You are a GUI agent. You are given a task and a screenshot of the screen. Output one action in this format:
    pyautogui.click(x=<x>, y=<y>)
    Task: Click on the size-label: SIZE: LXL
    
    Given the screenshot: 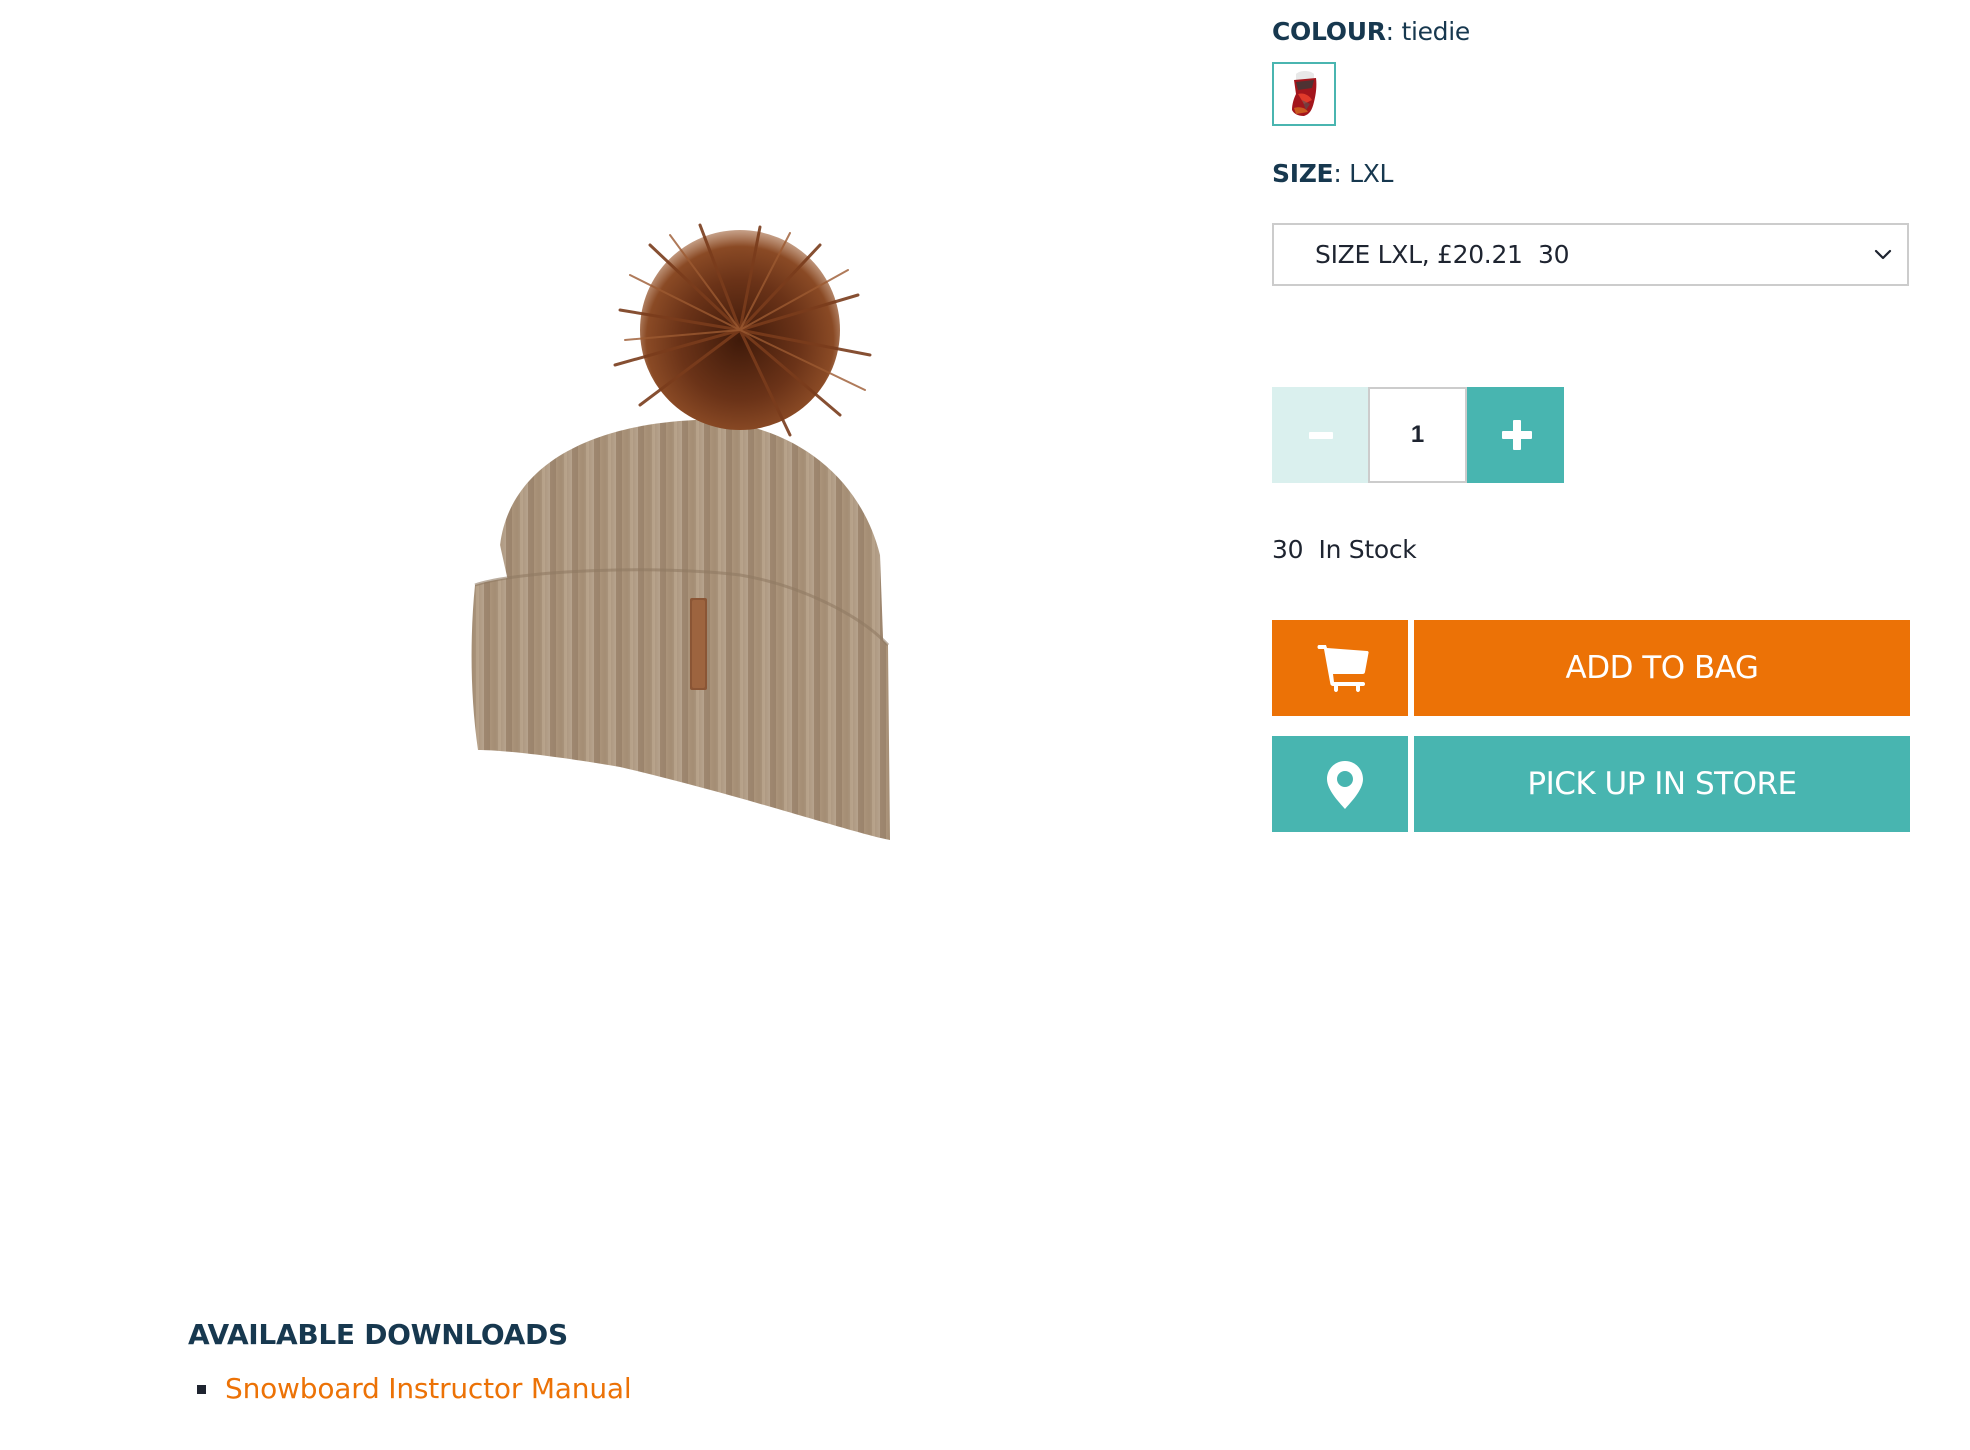 What is the action you would take?
    pyautogui.click(x=1332, y=174)
    